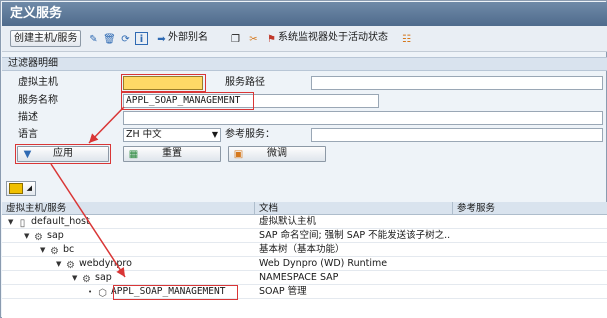 The height and width of the screenshot is (318, 607). Describe the element at coordinates (106, 125) in the screenshot. I see `arrow-to-apply` at that location.